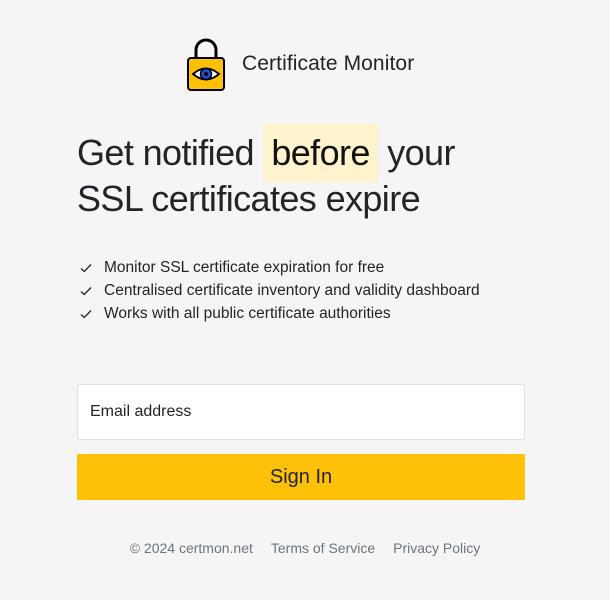  I want to click on sign-in-button: Sign In, so click(301, 477).